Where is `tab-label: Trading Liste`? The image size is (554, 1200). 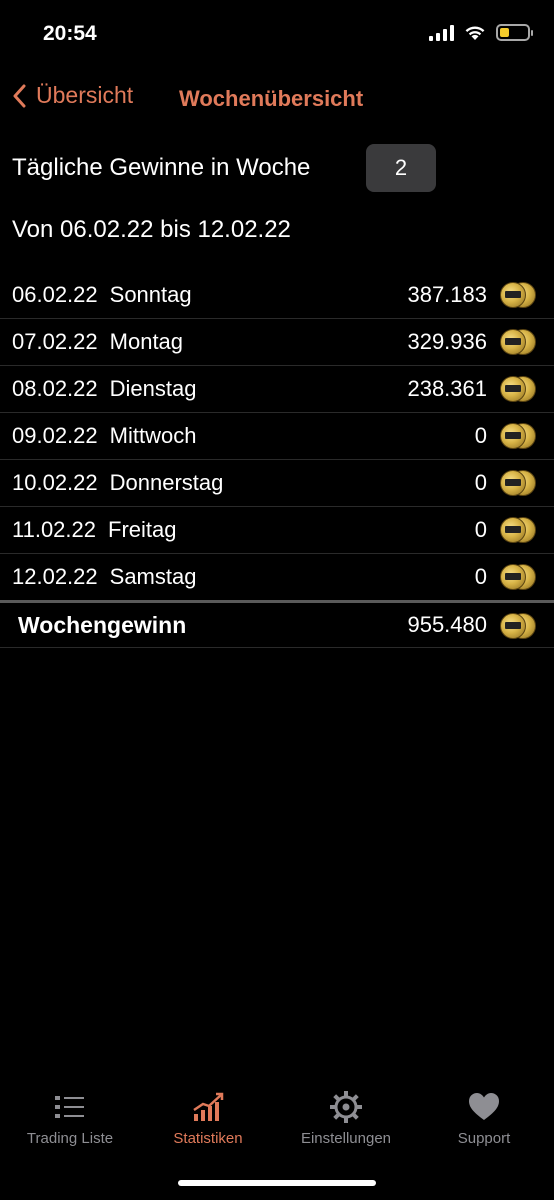 tab-label: Trading Liste is located at coordinates (70, 1138).